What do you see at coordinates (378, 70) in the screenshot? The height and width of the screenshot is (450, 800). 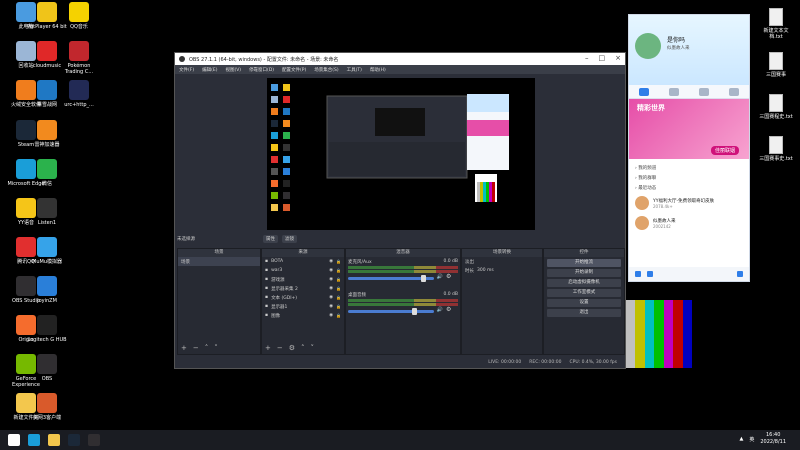 I see `menu-item: 帮助(H)` at bounding box center [378, 70].